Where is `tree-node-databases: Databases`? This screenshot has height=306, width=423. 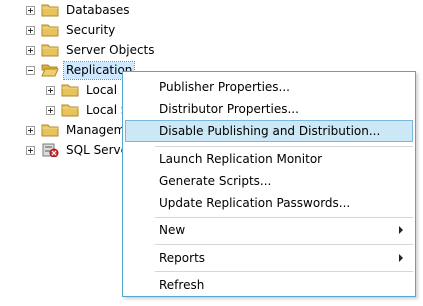
tree-node-databases: Databases is located at coordinates (79, 10).